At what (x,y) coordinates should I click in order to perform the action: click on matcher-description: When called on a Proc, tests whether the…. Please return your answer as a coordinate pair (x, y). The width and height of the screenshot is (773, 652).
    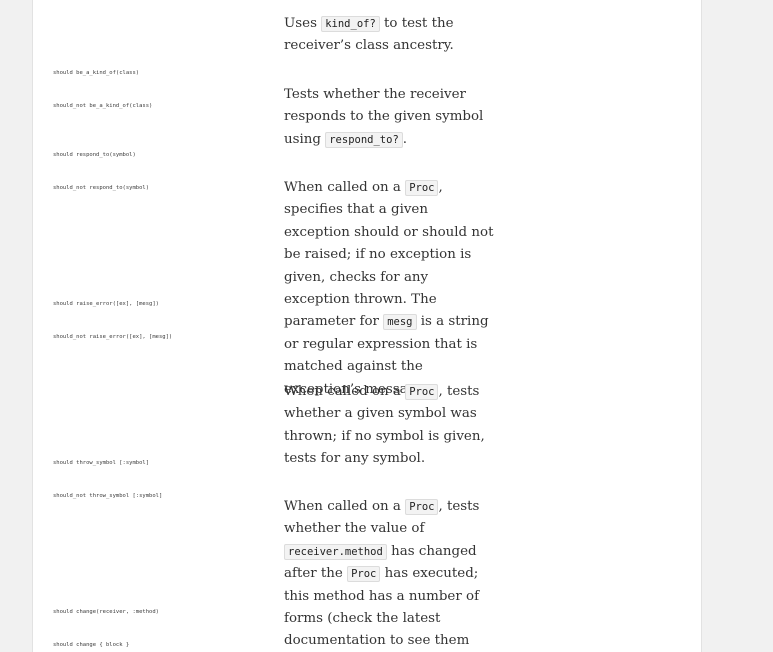
    Looking at the image, I should click on (390, 574).